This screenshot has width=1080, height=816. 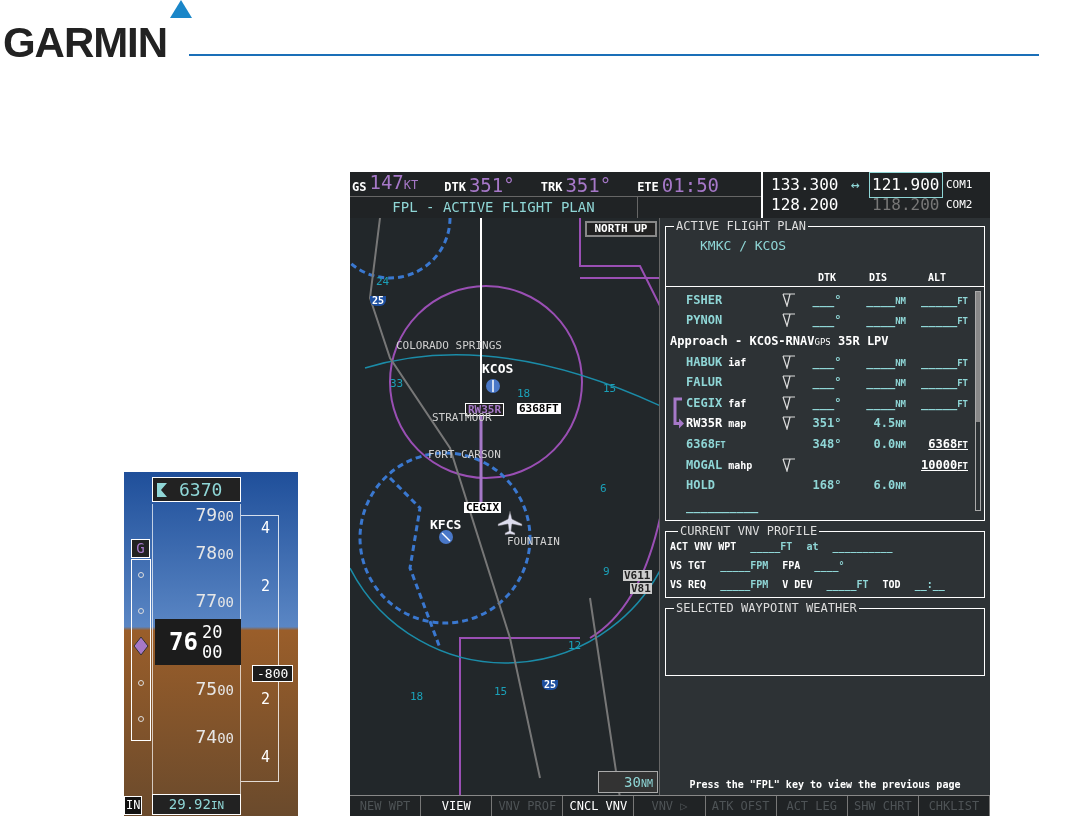 What do you see at coordinates (599, 806) in the screenshot?
I see `softkey: CNCL VNV` at bounding box center [599, 806].